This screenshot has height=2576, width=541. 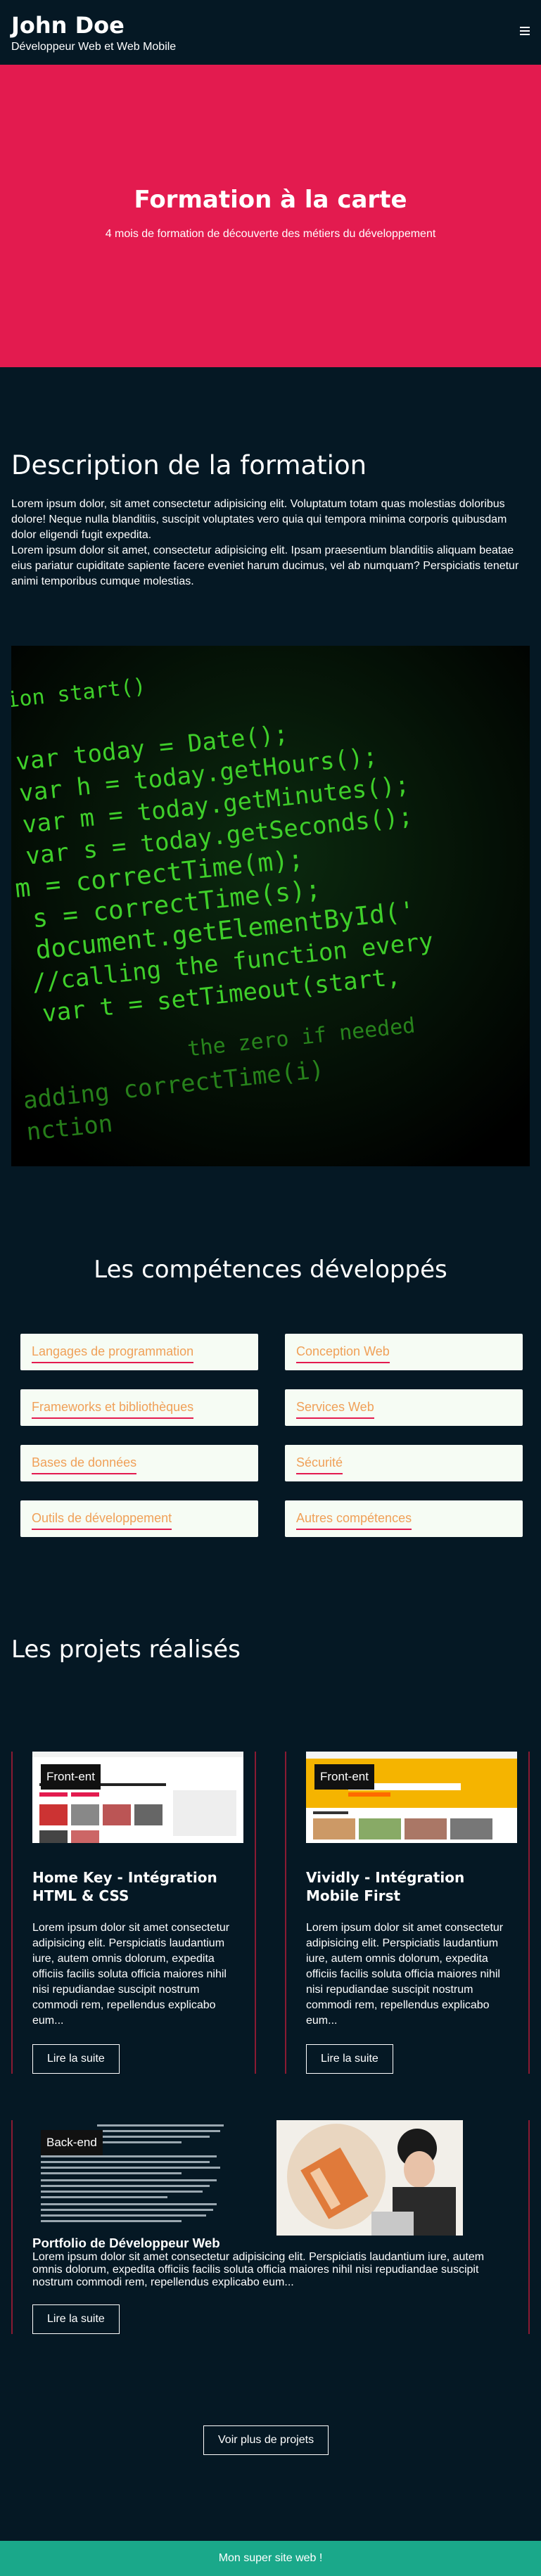 I want to click on site-header: John Doe Développeur Web et Web Mobile, so click(x=270, y=32).